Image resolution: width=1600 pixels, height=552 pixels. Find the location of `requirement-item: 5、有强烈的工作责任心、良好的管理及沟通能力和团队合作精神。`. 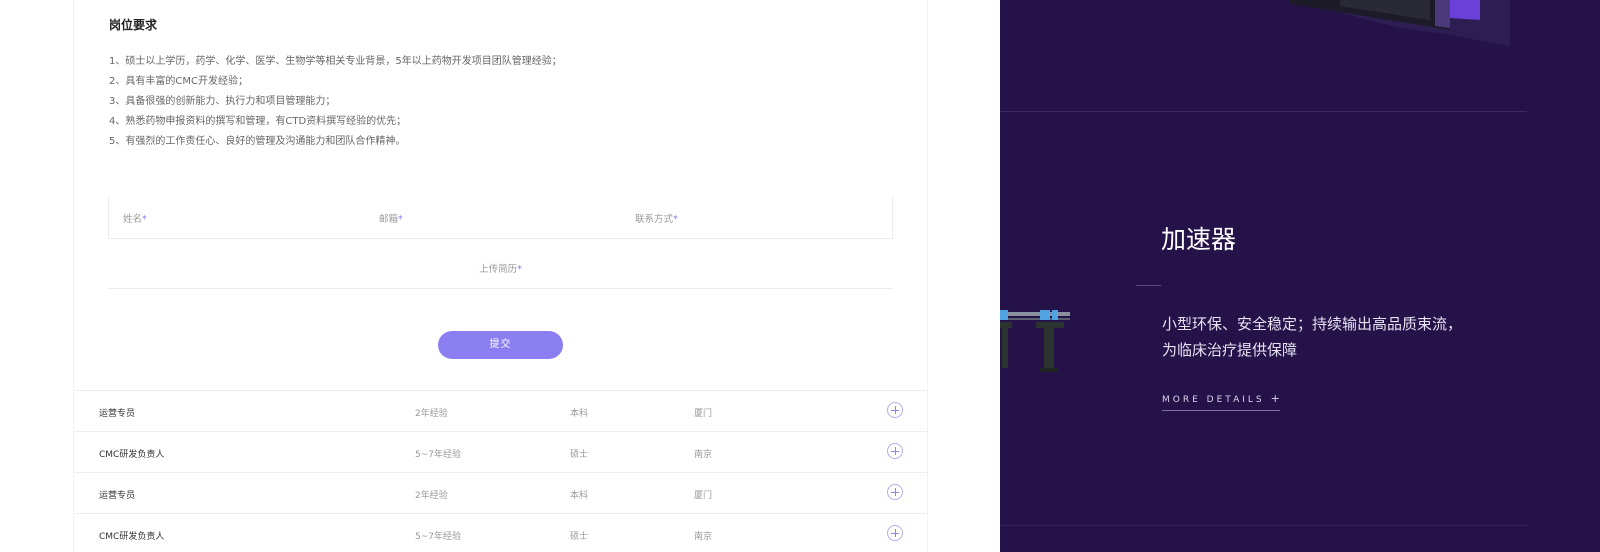

requirement-item: 5、有强烈的工作责任心、良好的管理及沟通能力和团队合作精神。 is located at coordinates (257, 141).